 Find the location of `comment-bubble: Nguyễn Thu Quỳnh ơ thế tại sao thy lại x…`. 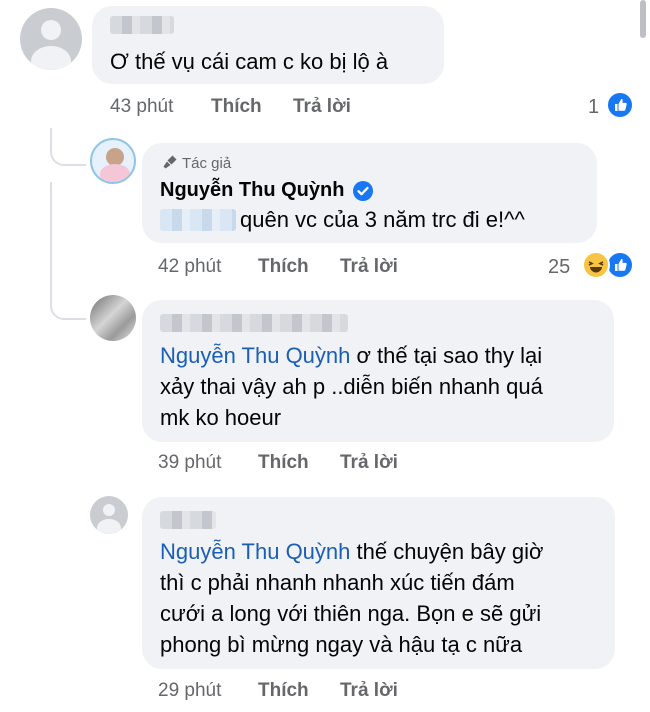

comment-bubble: Nguyễn Thu Quỳnh ơ thế tại sao thy lại x… is located at coordinates (378, 371).